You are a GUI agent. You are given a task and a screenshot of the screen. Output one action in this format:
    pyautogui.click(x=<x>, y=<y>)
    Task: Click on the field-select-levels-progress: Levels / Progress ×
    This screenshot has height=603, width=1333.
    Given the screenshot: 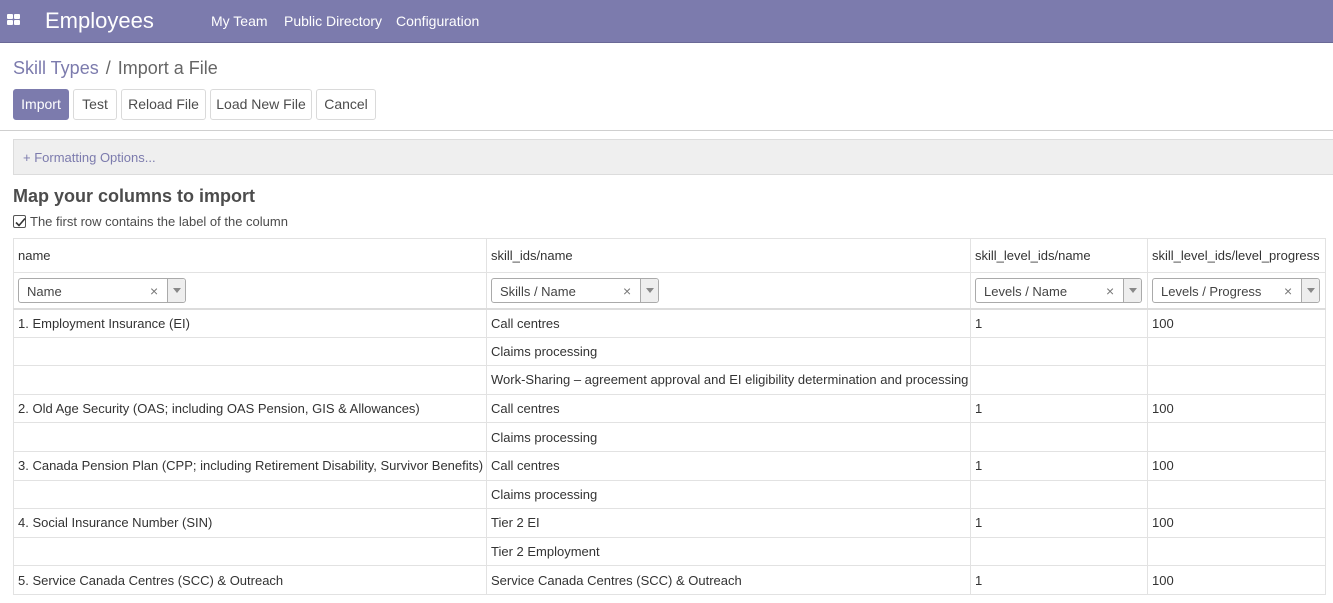 What is the action you would take?
    pyautogui.click(x=1236, y=290)
    